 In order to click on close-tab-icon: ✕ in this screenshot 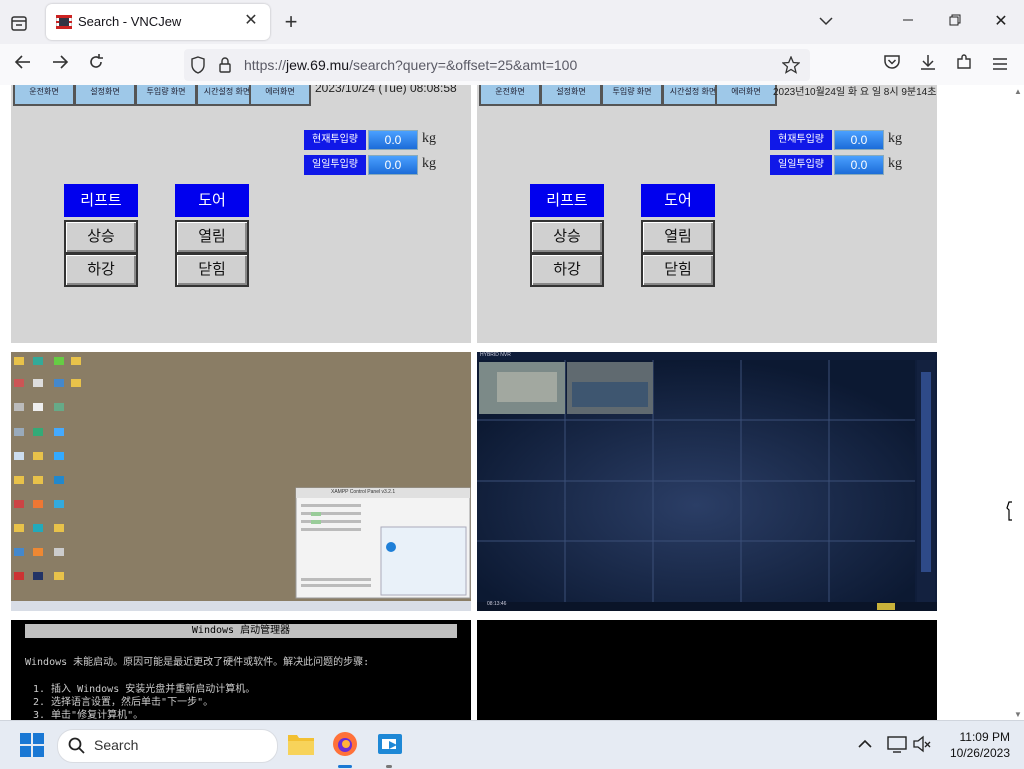, I will do `click(251, 20)`.